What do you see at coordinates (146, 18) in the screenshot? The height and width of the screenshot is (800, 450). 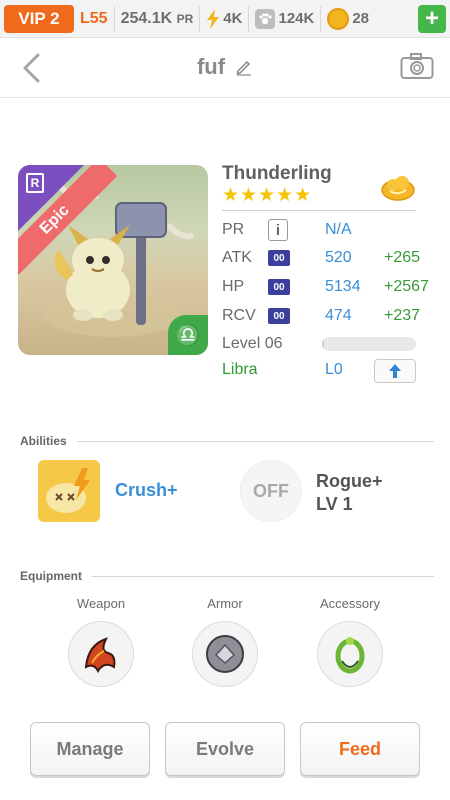 I see `player-pr-value: 254.1K` at bounding box center [146, 18].